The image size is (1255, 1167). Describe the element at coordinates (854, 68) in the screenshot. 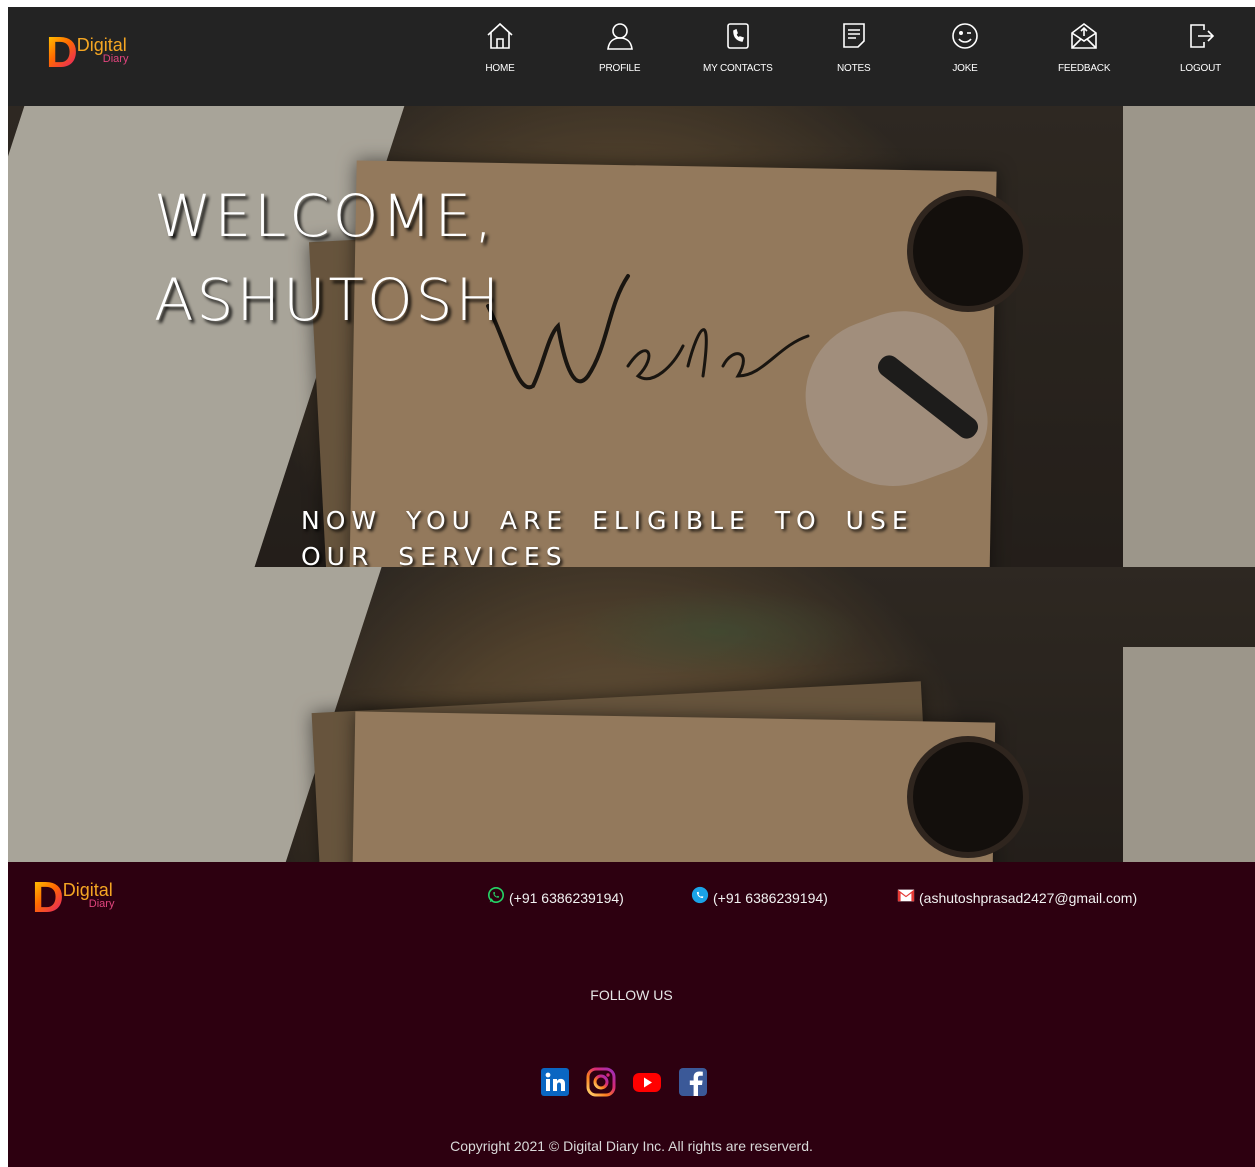

I see `nav-notes-label: NOTES` at that location.